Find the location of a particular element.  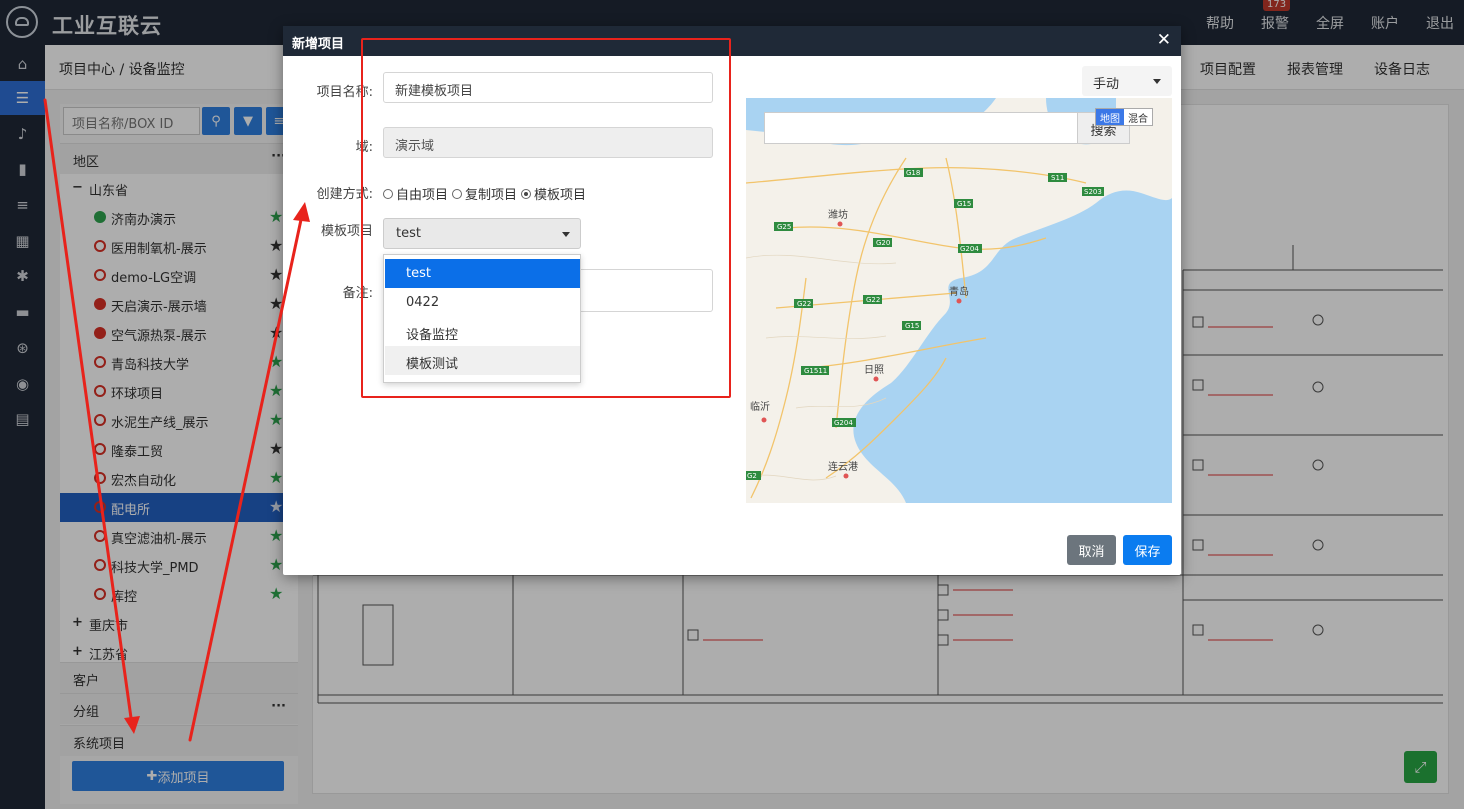

annotation-arrows is located at coordinates (176, 420).